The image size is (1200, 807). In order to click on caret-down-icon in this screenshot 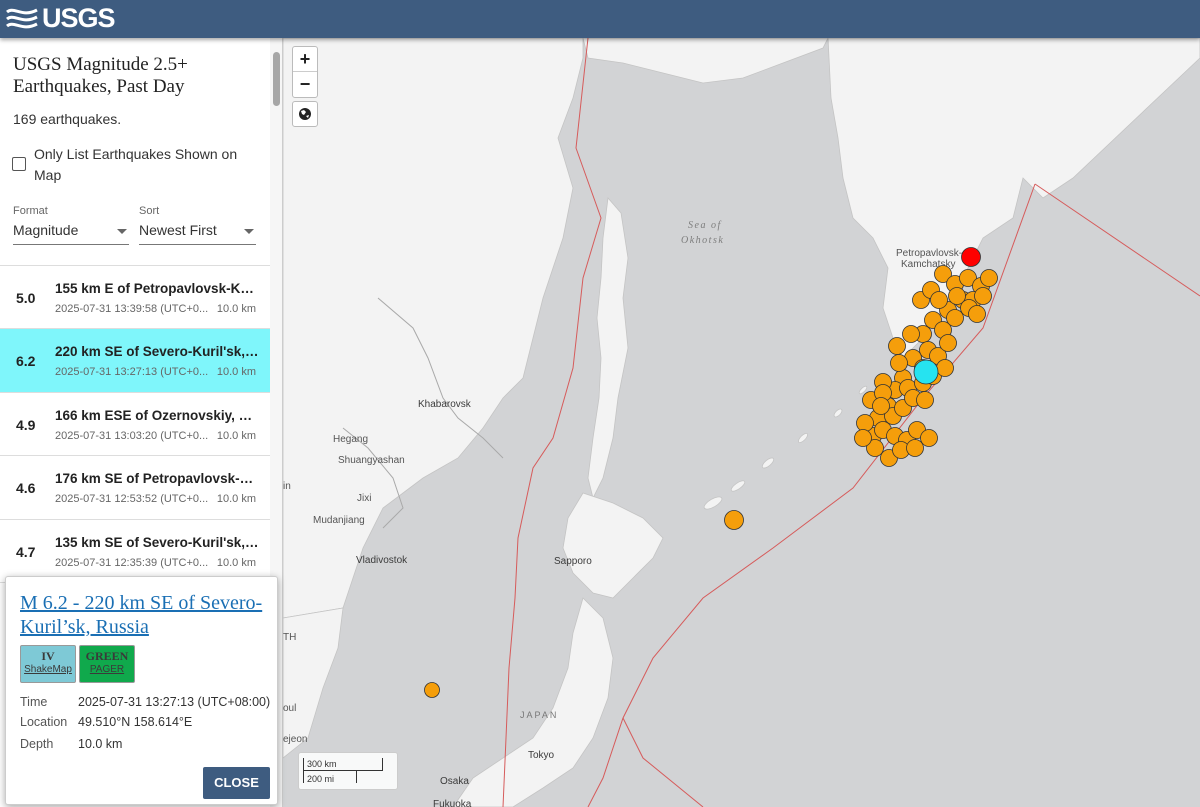, I will do `click(122, 231)`.